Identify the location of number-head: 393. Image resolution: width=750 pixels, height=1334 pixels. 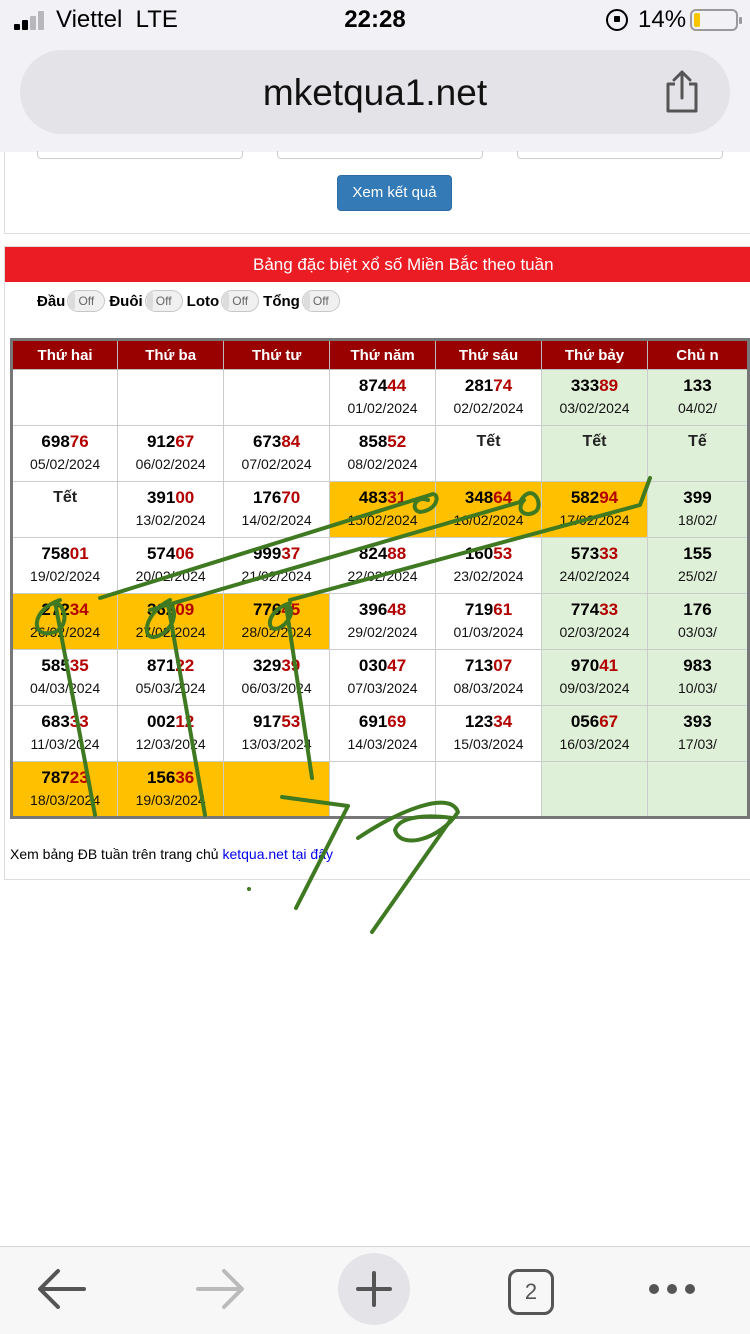
(697, 721).